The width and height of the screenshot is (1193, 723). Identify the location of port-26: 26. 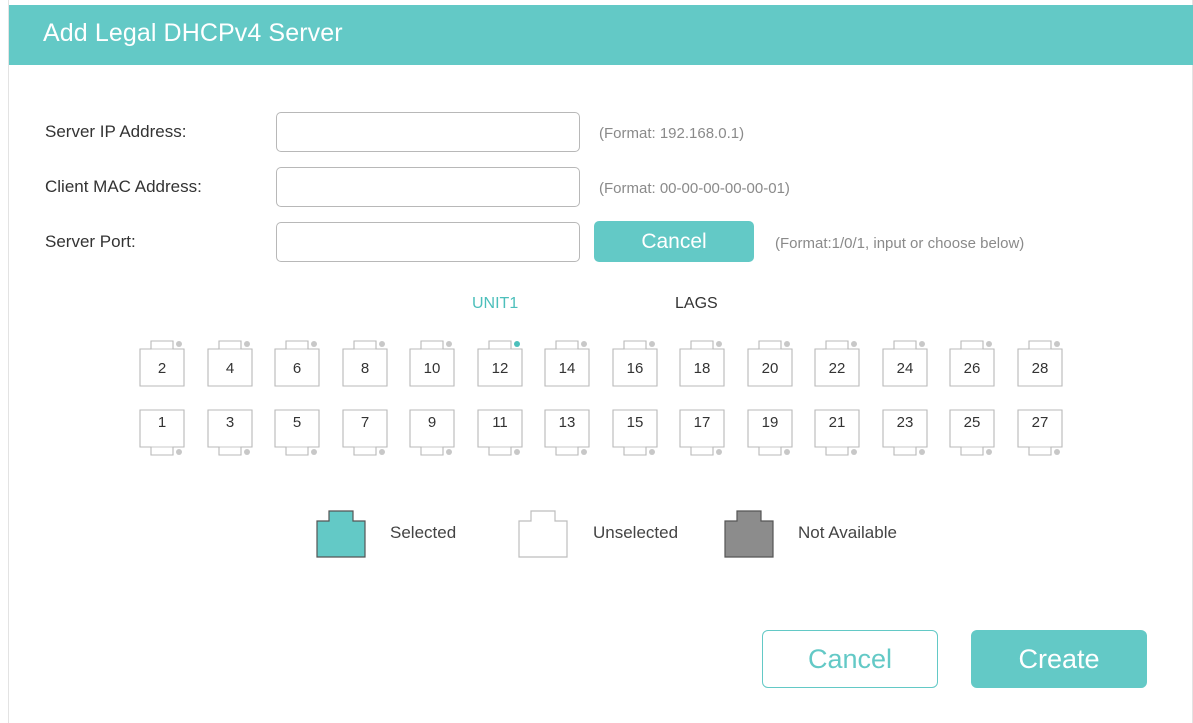
(972, 363).